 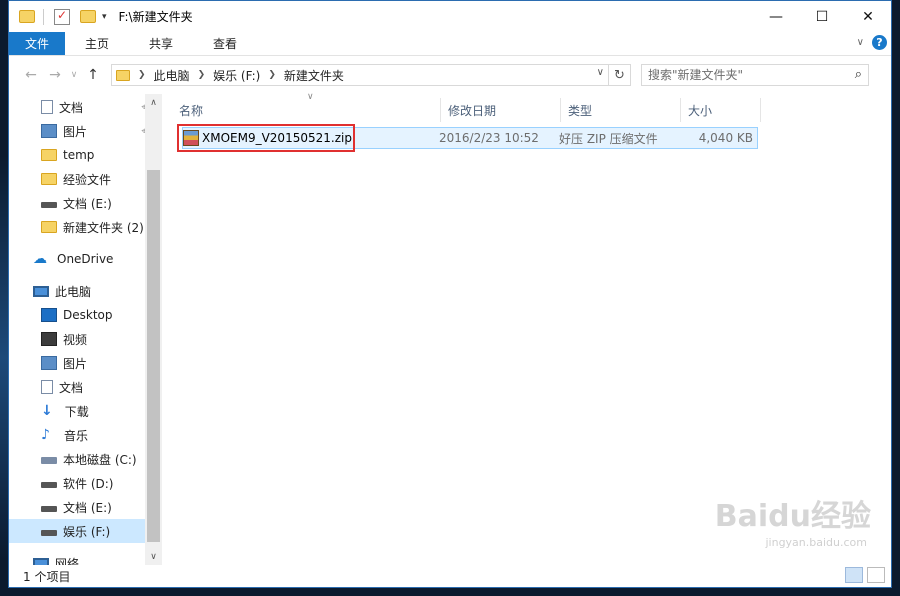 I want to click on search-icon: ⌕, so click(x=858, y=74).